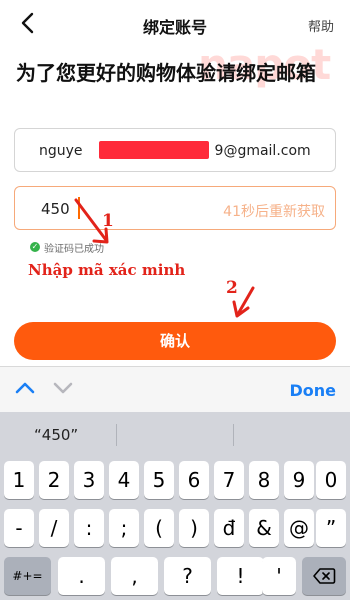  I want to click on done-button: Done, so click(312, 390).